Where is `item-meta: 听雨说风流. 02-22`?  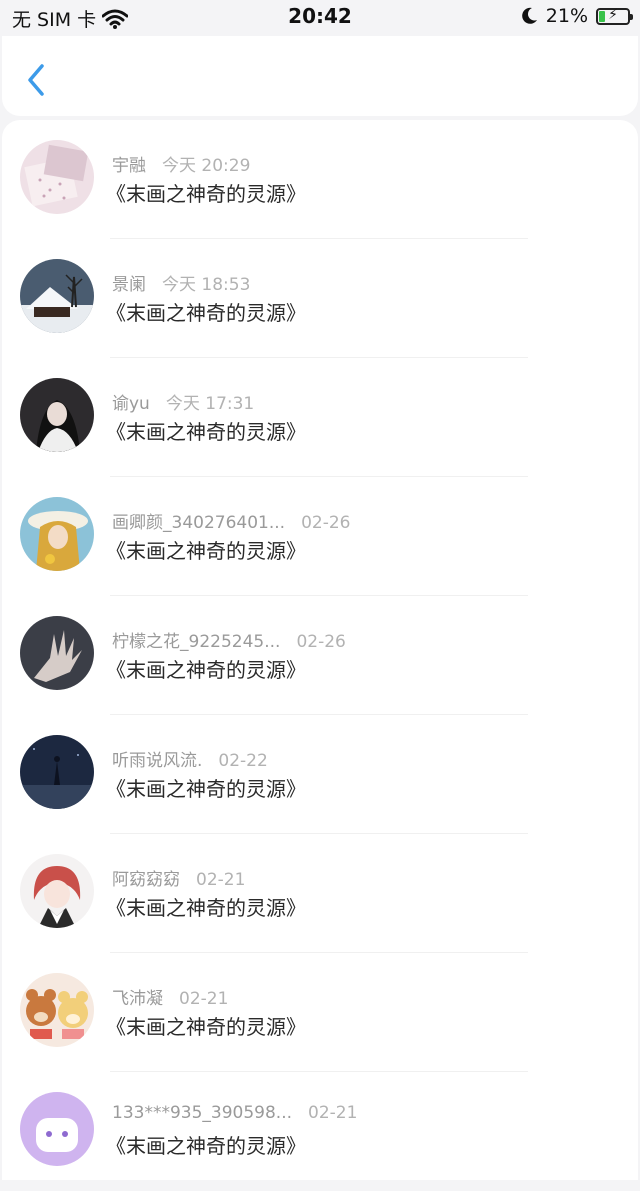 item-meta: 听雨说风流. 02-22 is located at coordinates (190, 758).